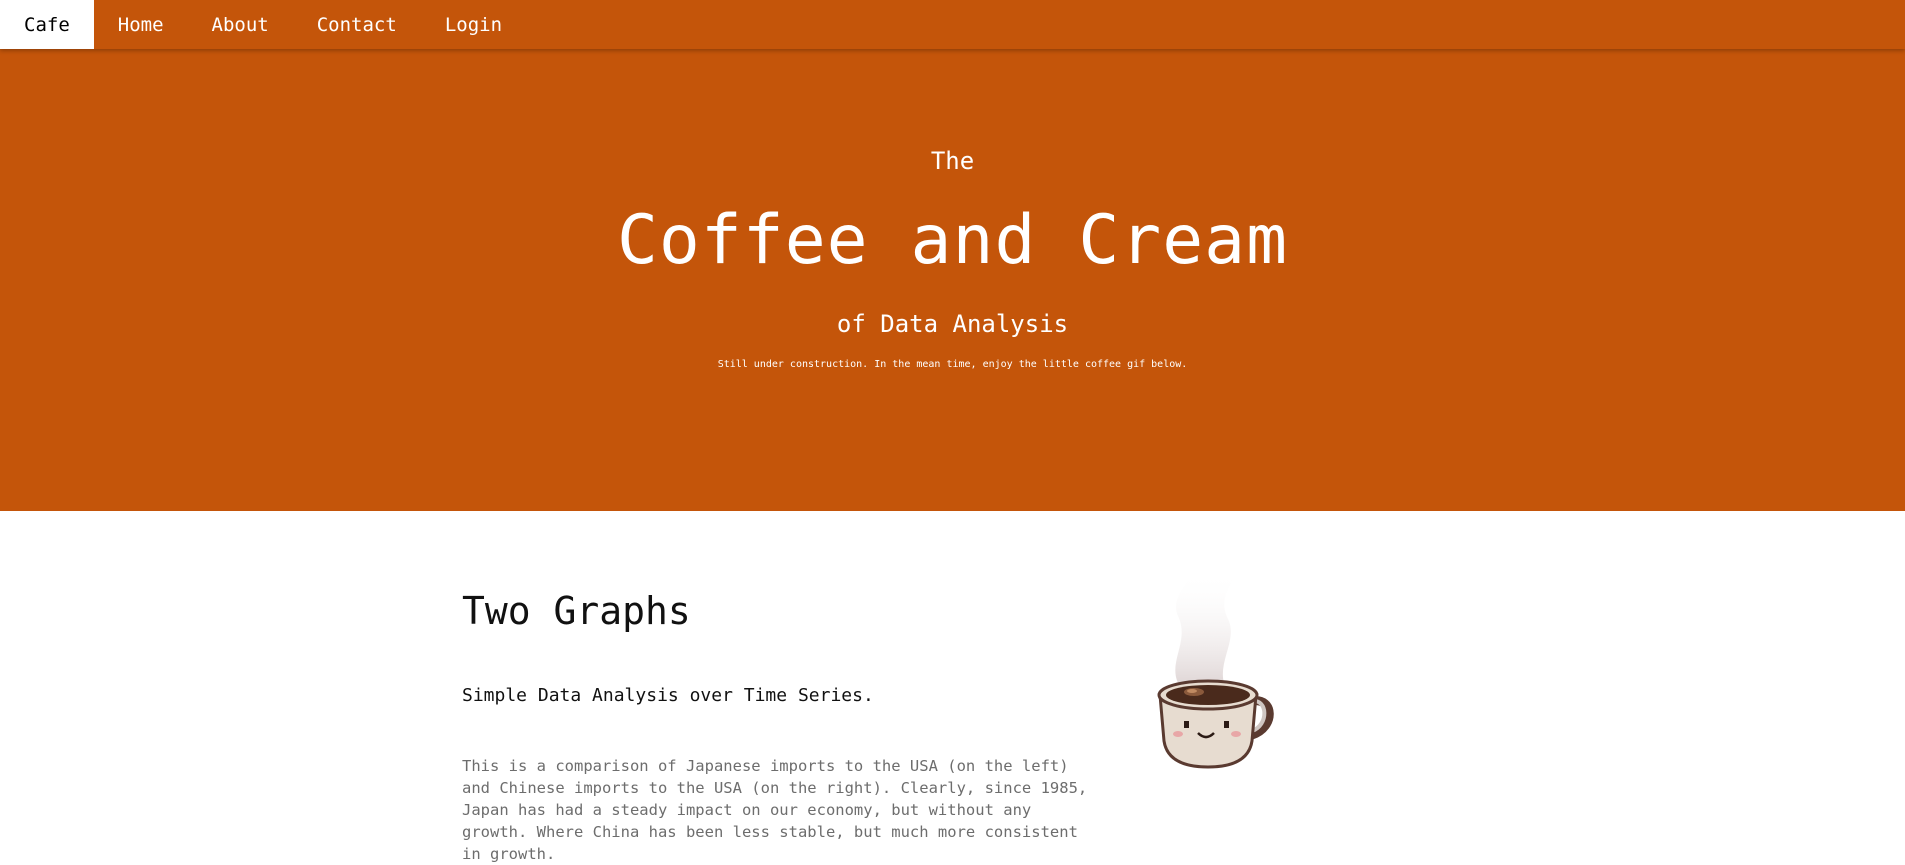 The image size is (1905, 865). What do you see at coordinates (576, 611) in the screenshot?
I see `section-title: Two Graphs` at bounding box center [576, 611].